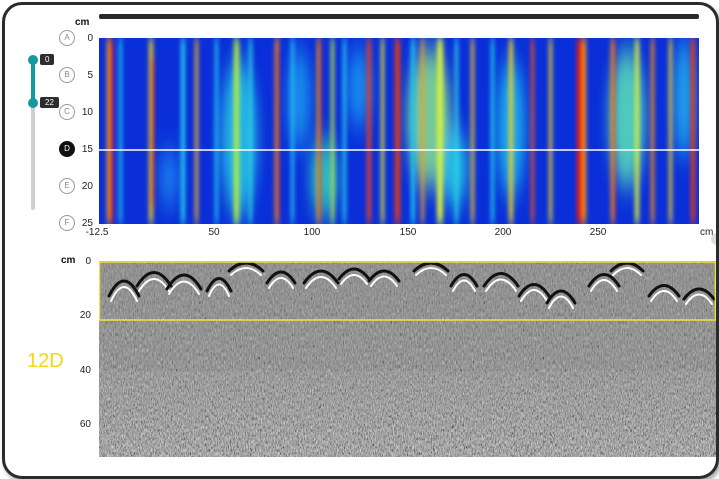 The height and width of the screenshot is (479, 719). Describe the element at coordinates (67, 75) in the screenshot. I see `depth-marker-b: B` at that location.